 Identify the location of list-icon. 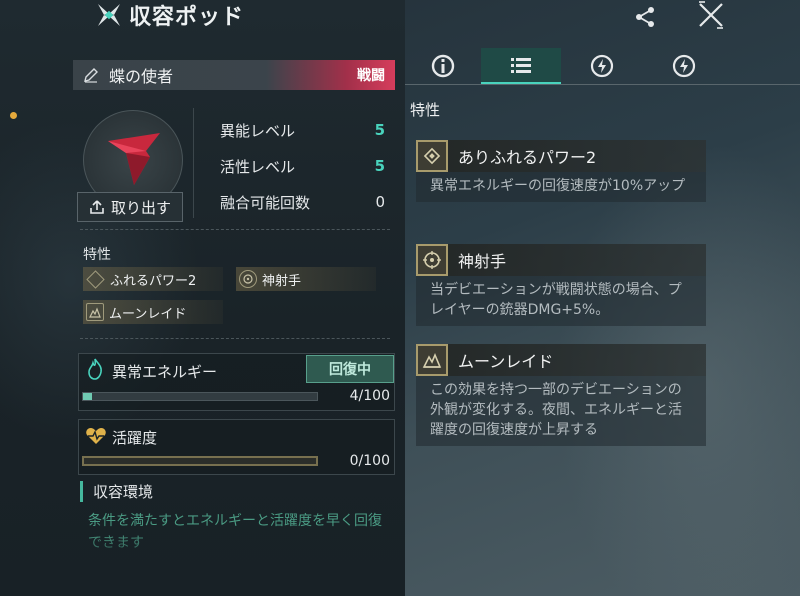
(521, 65).